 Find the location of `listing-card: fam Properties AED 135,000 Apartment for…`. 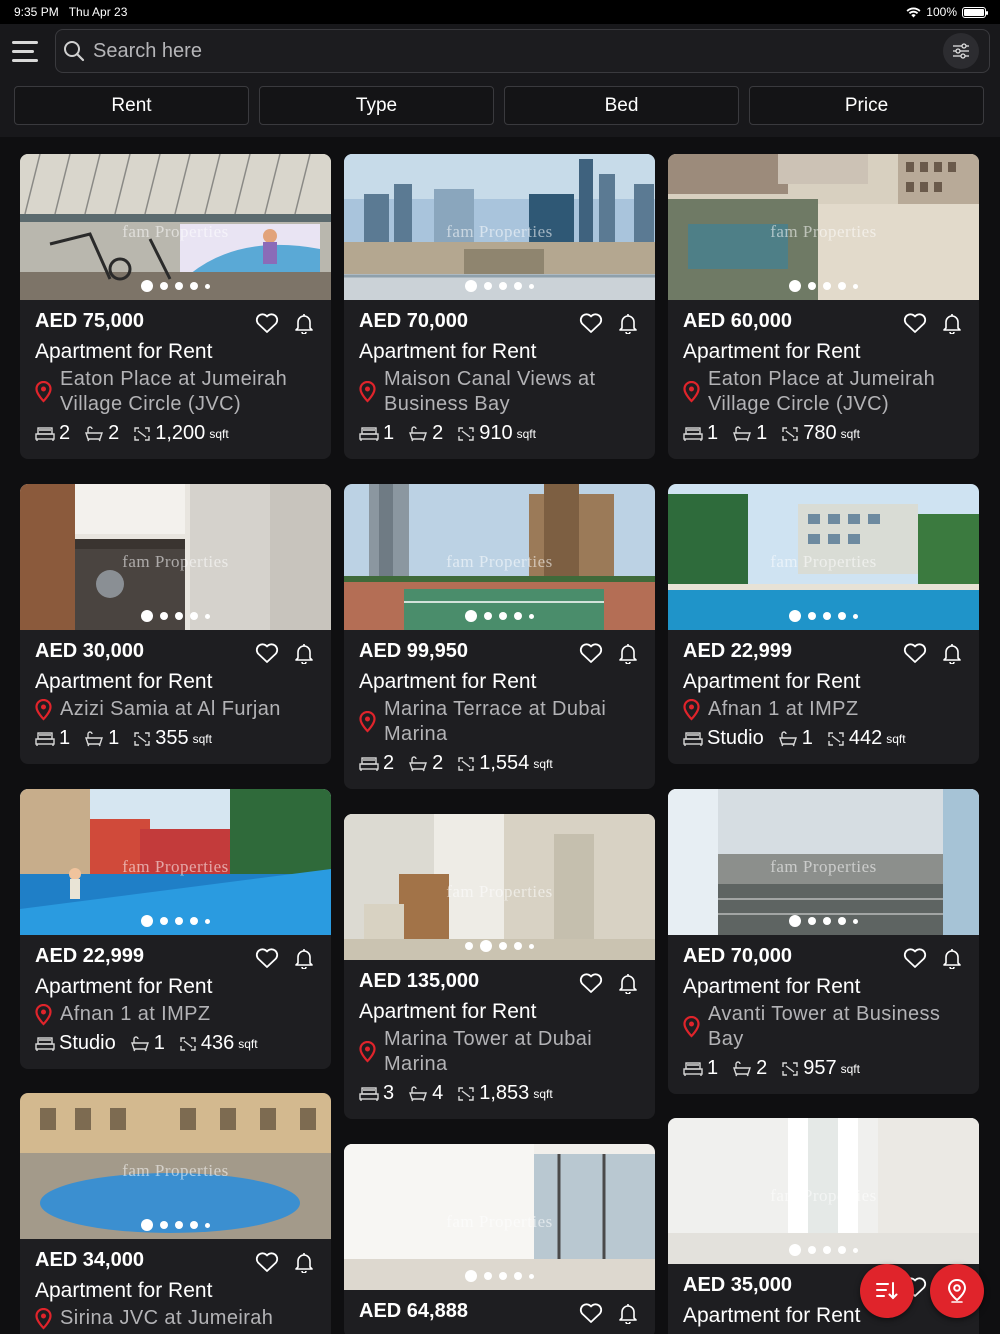

listing-card: fam Properties AED 135,000 Apartment for… is located at coordinates (499, 966).